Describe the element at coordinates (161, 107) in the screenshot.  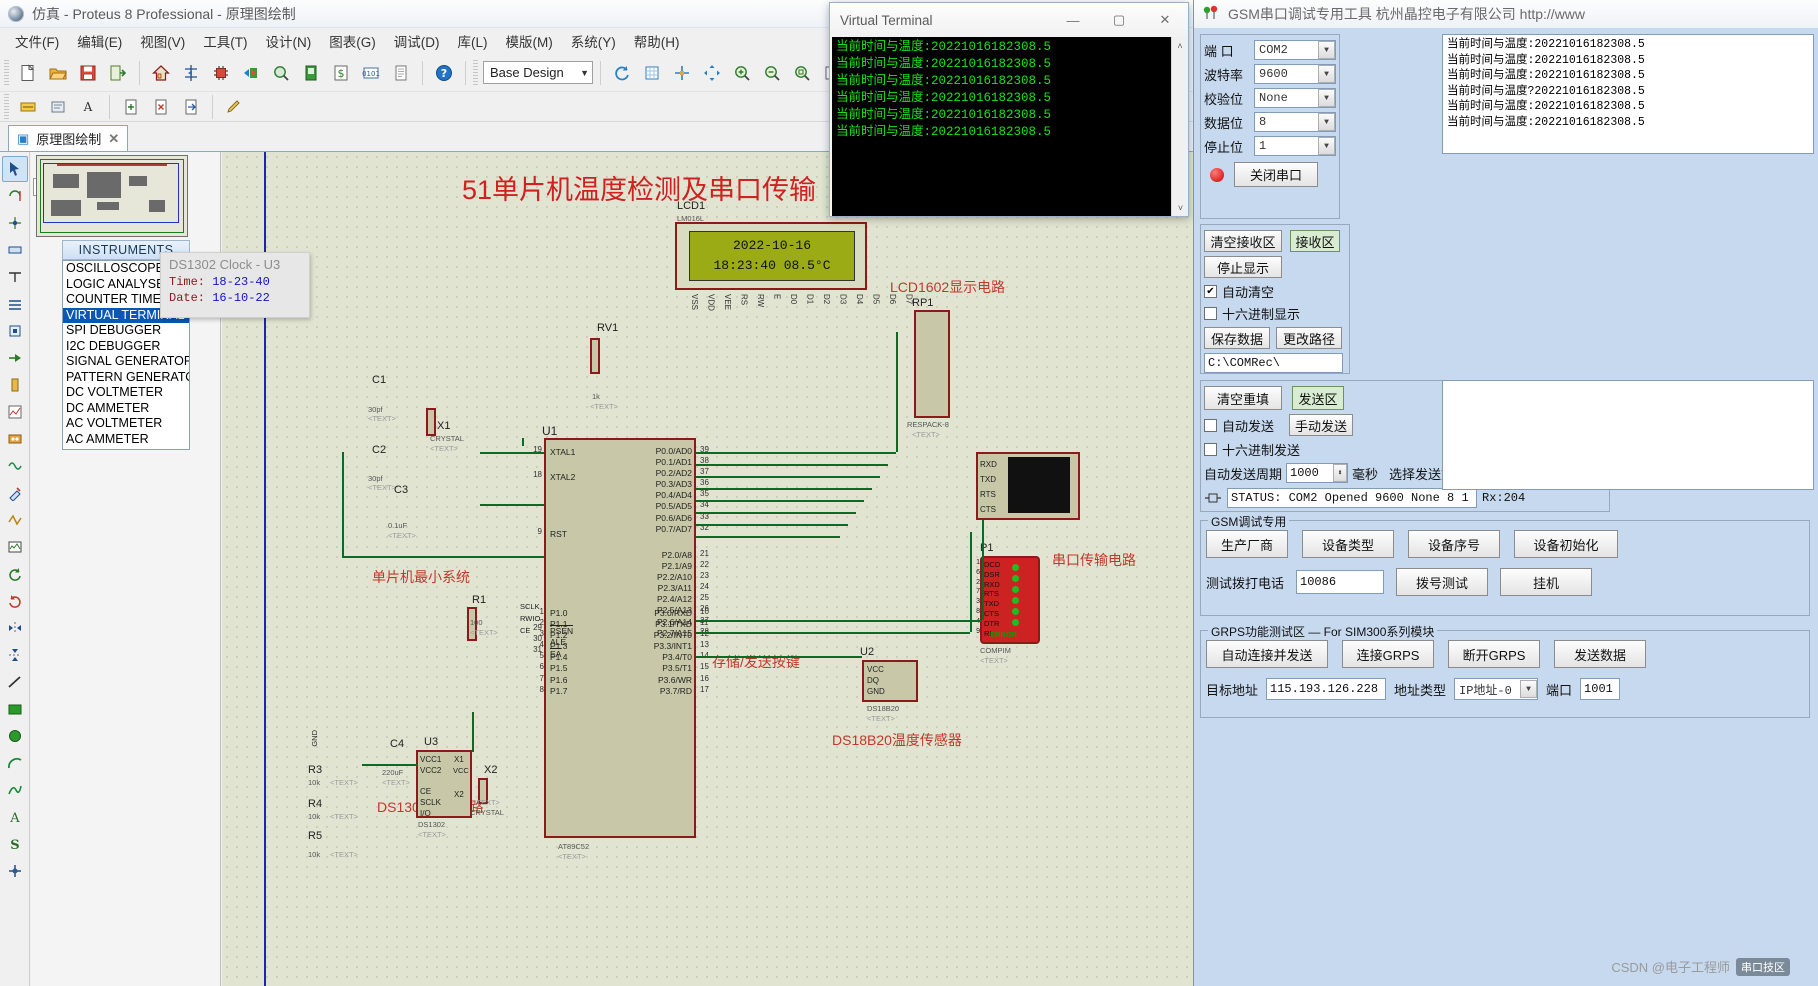
I see `remove-sheet-icon` at that location.